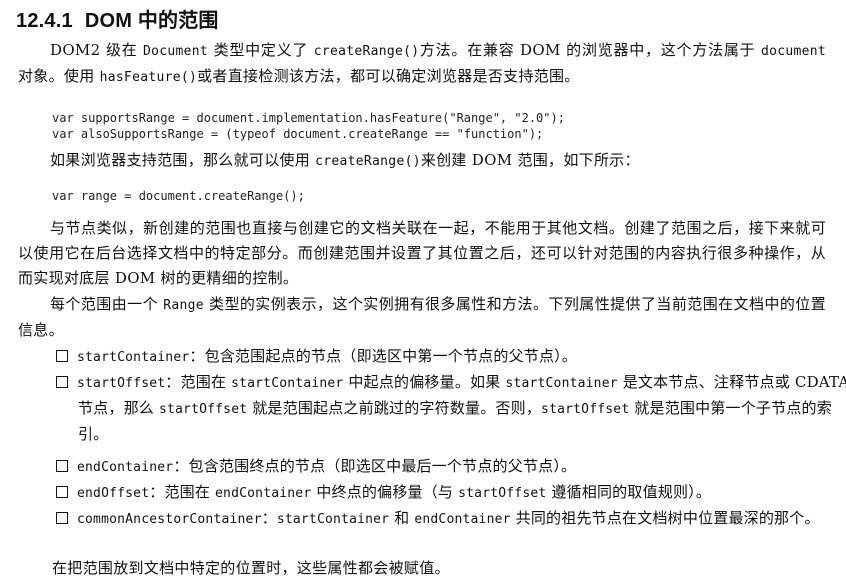 This screenshot has height=584, width=846. What do you see at coordinates (793, 51) in the screenshot?
I see `inline-code: document` at bounding box center [793, 51].